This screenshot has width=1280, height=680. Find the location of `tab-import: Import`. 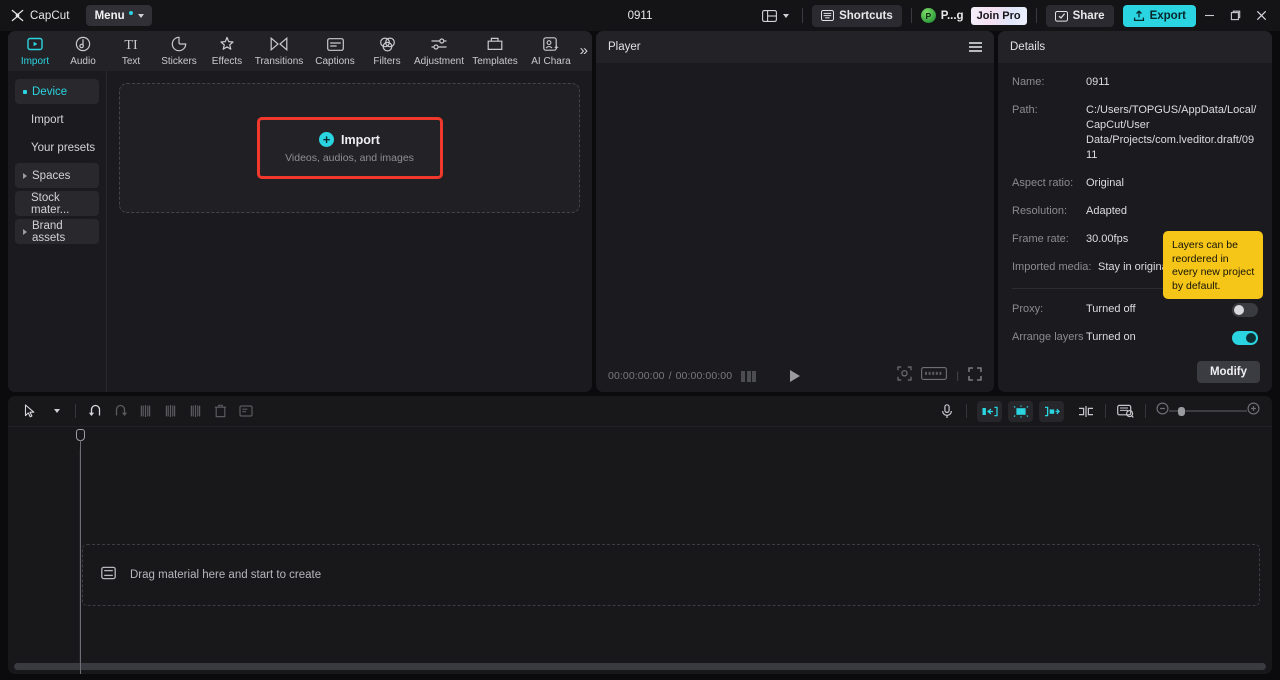

tab-import: Import is located at coordinates (35, 51).